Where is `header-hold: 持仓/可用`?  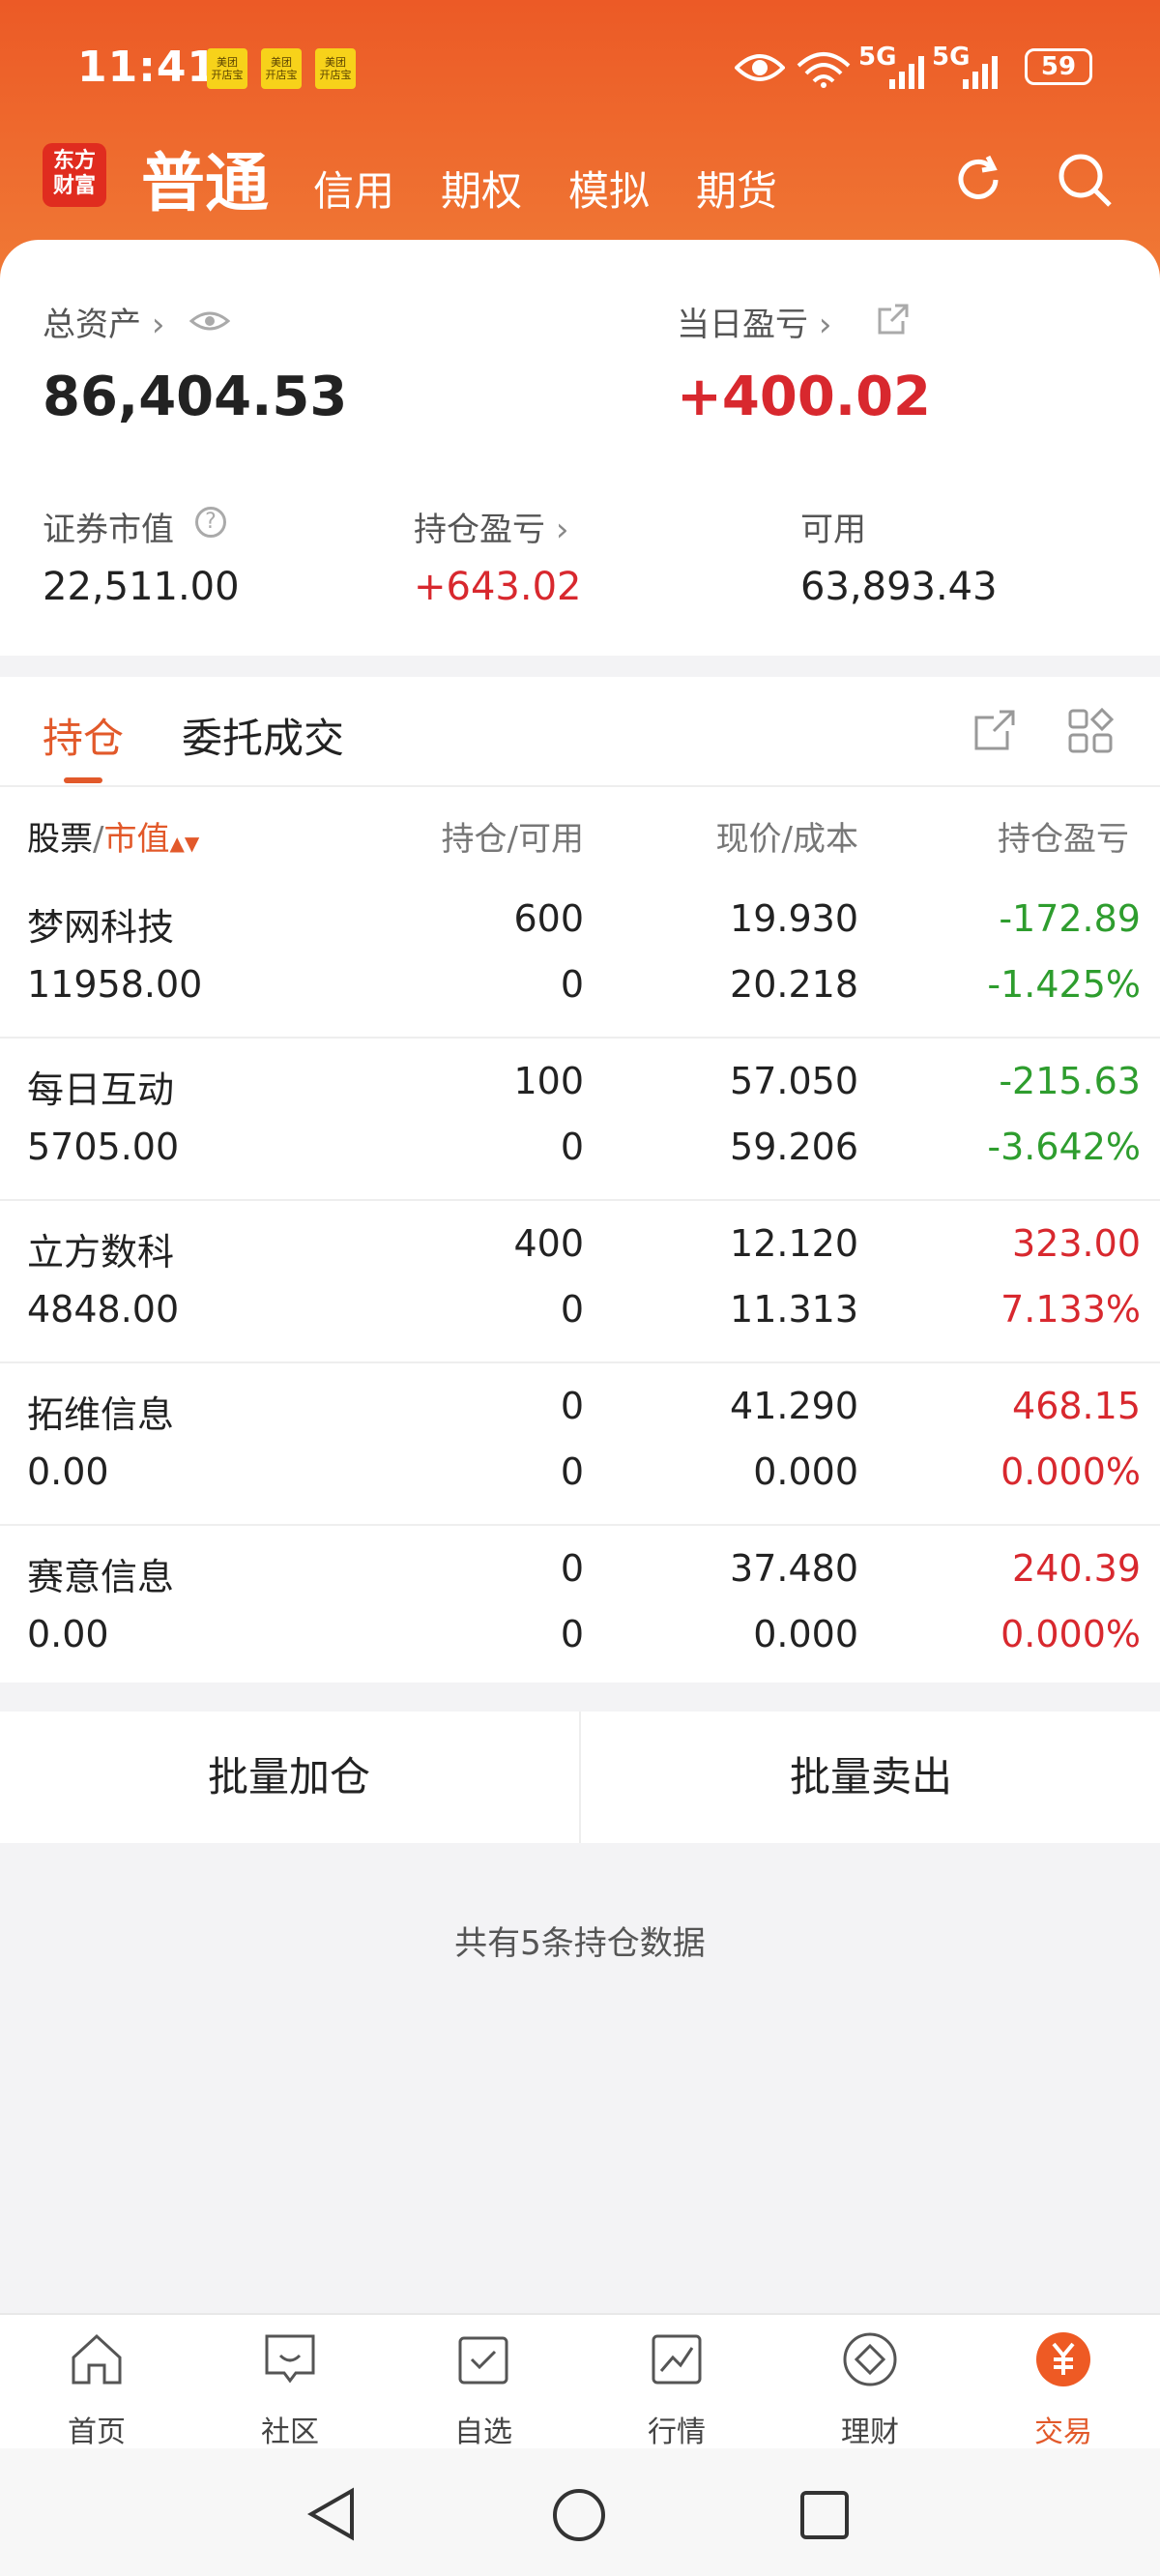
header-hold: 持仓/可用 is located at coordinates (512, 839).